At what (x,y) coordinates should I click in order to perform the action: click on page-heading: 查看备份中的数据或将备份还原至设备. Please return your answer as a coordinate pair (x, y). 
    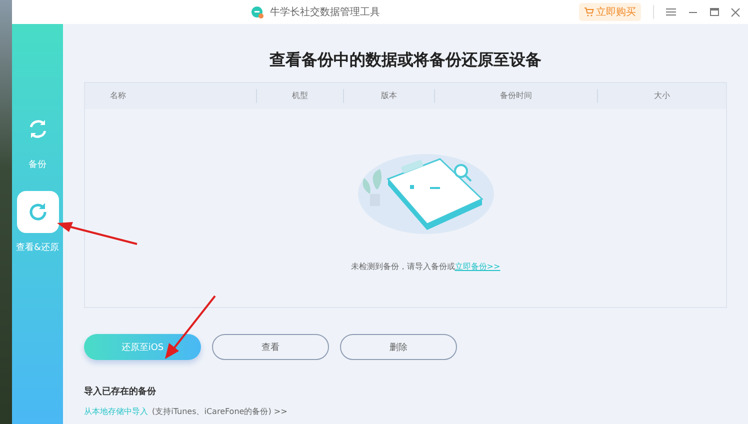
    Looking at the image, I should click on (405, 60).